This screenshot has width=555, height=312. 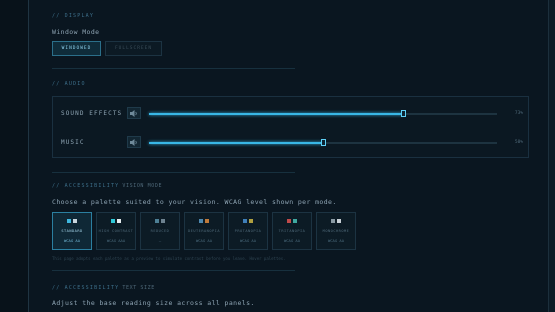 I want to click on sound-effects-label: SOUND EFFECTS, so click(x=92, y=113).